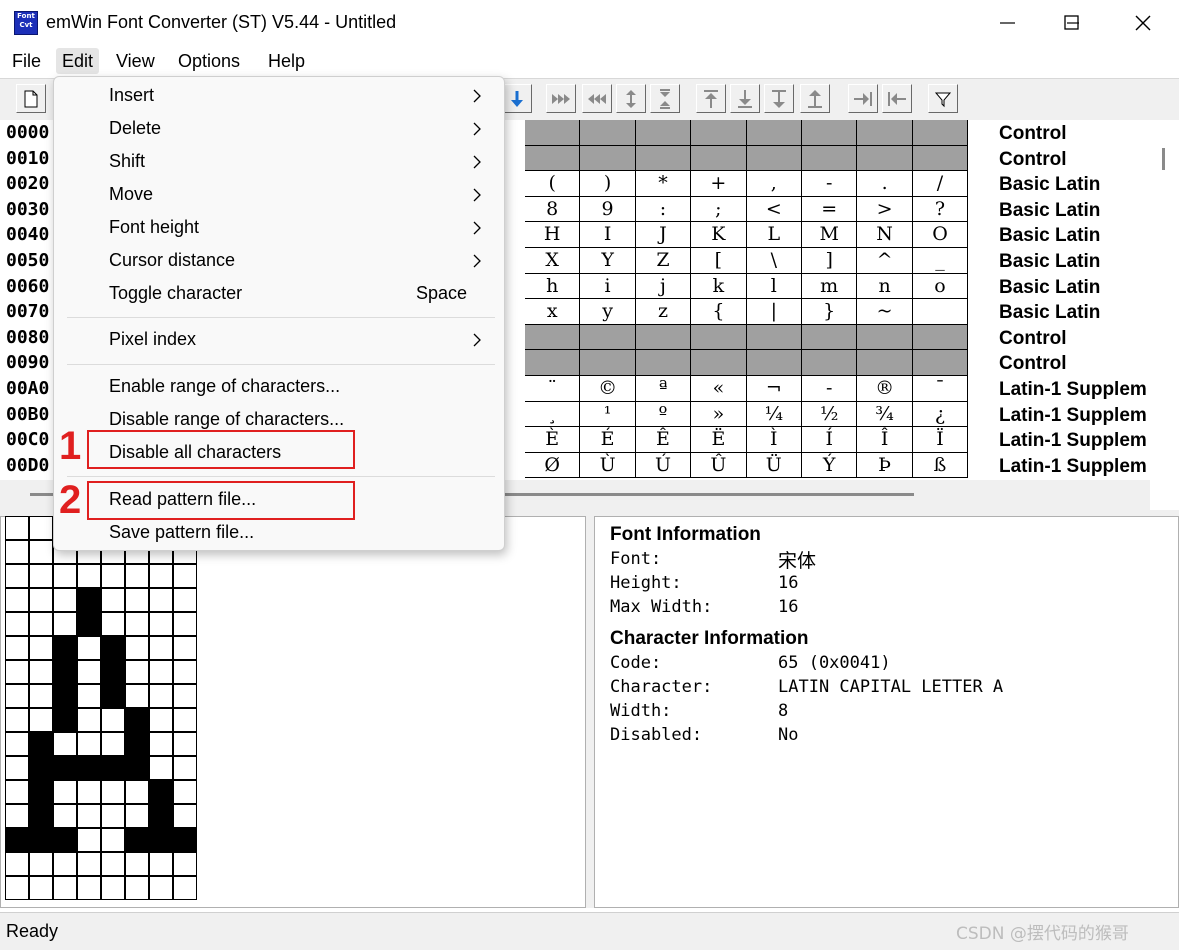 Image resolution: width=1179 pixels, height=950 pixels. Describe the element at coordinates (608, 261) in the screenshot. I see `char-cell: Y` at that location.